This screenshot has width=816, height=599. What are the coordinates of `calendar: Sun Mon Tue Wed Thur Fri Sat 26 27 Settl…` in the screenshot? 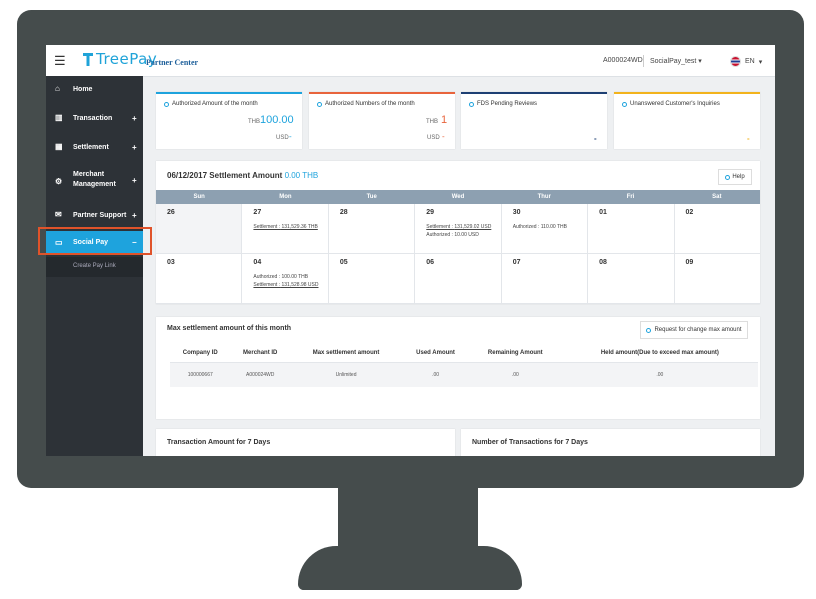 It's located at (458, 247).